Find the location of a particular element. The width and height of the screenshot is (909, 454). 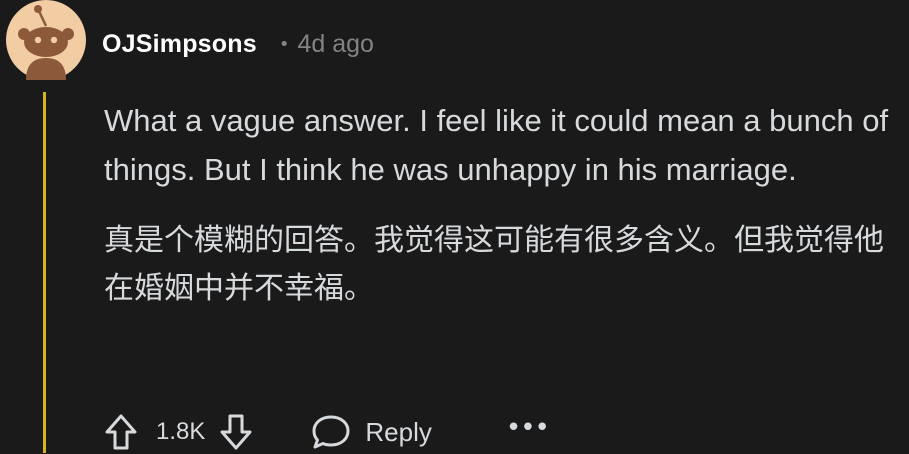

downvote-button is located at coordinates (236, 432).